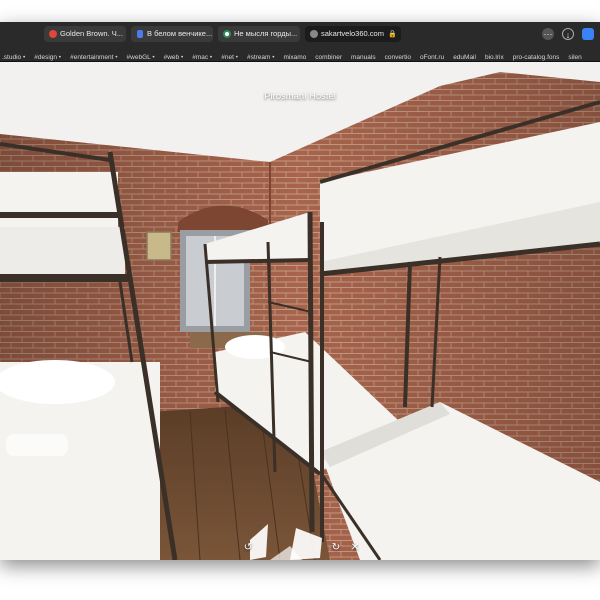 This screenshot has height=600, width=600. I want to click on pin-icon, so click(53, 34).